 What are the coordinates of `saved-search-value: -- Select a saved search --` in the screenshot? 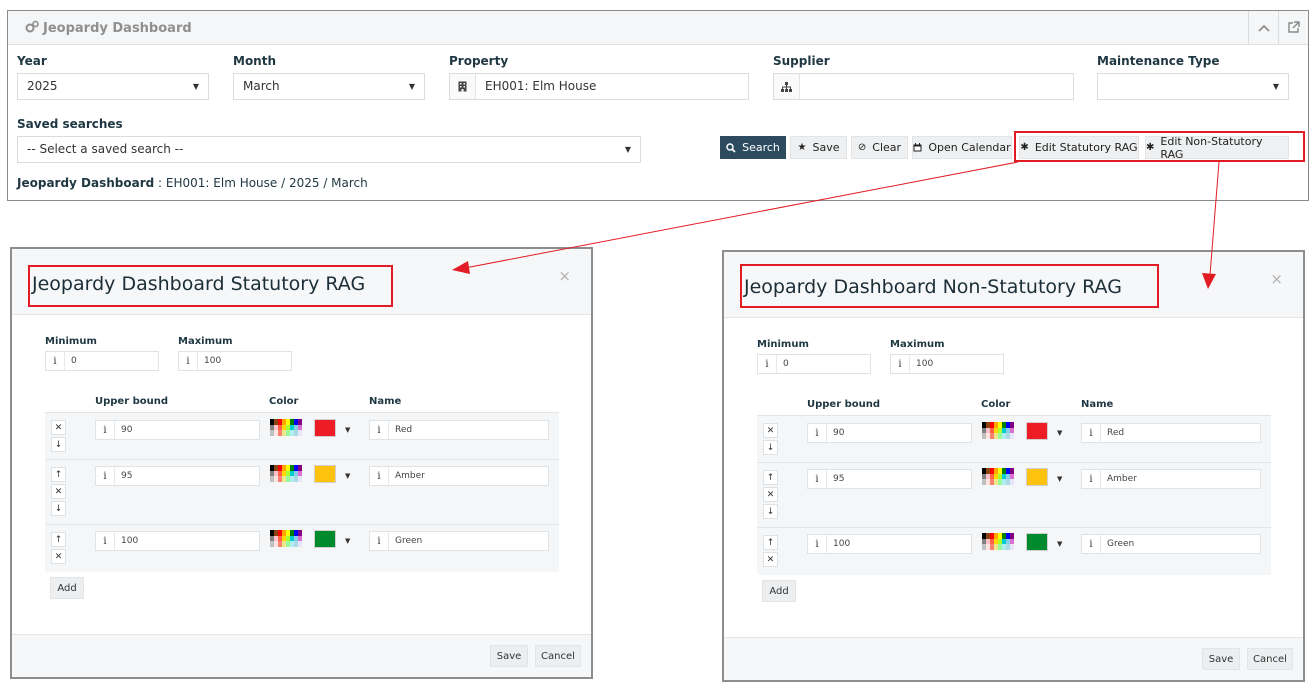 It's located at (105, 149).